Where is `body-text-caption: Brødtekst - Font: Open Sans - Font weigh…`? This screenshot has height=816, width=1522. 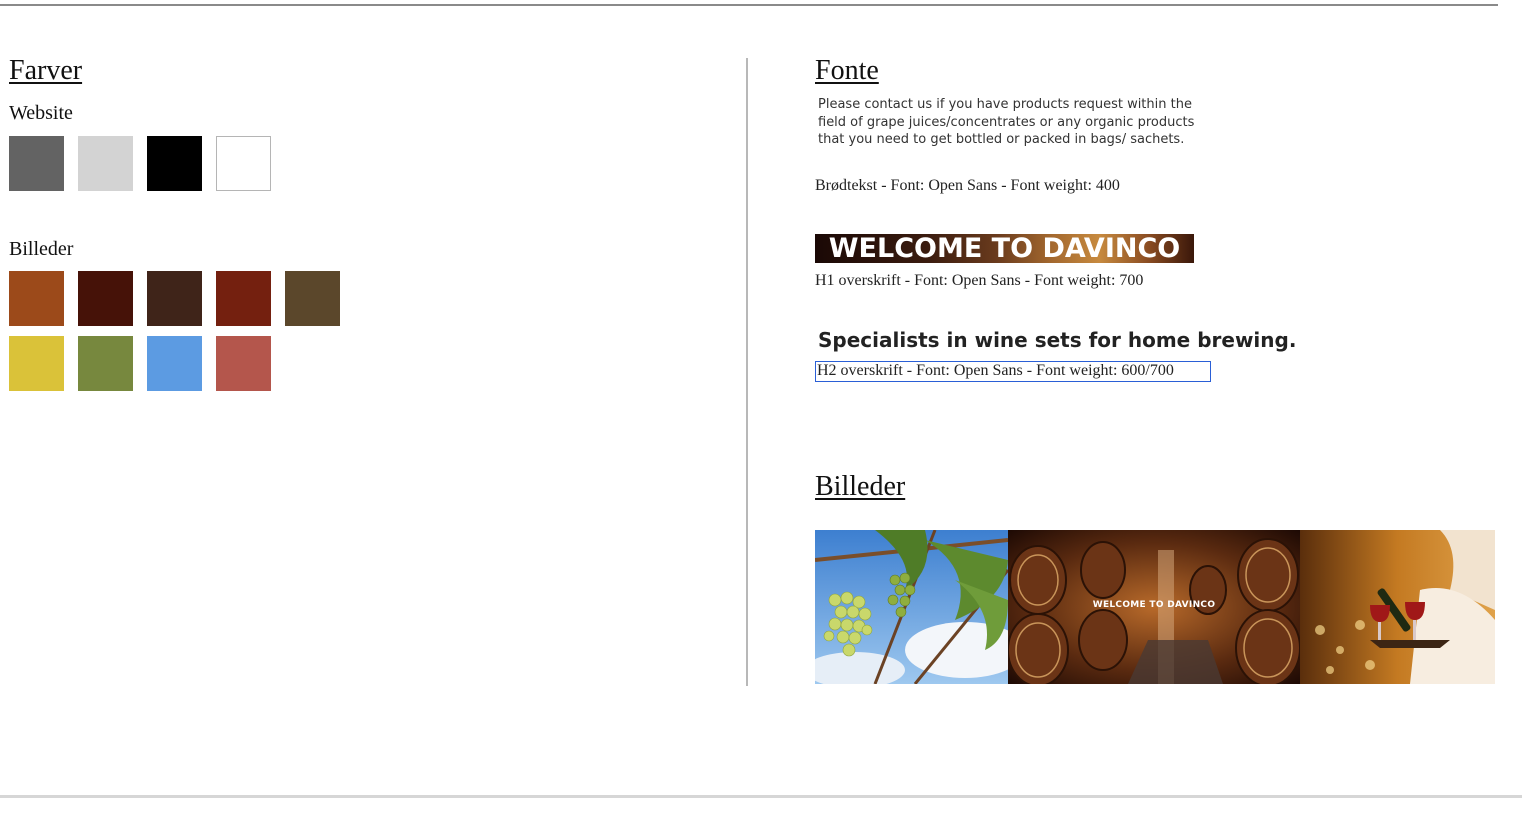 body-text-caption: Brødtekst - Font: Open Sans - Font weigh… is located at coordinates (967, 185).